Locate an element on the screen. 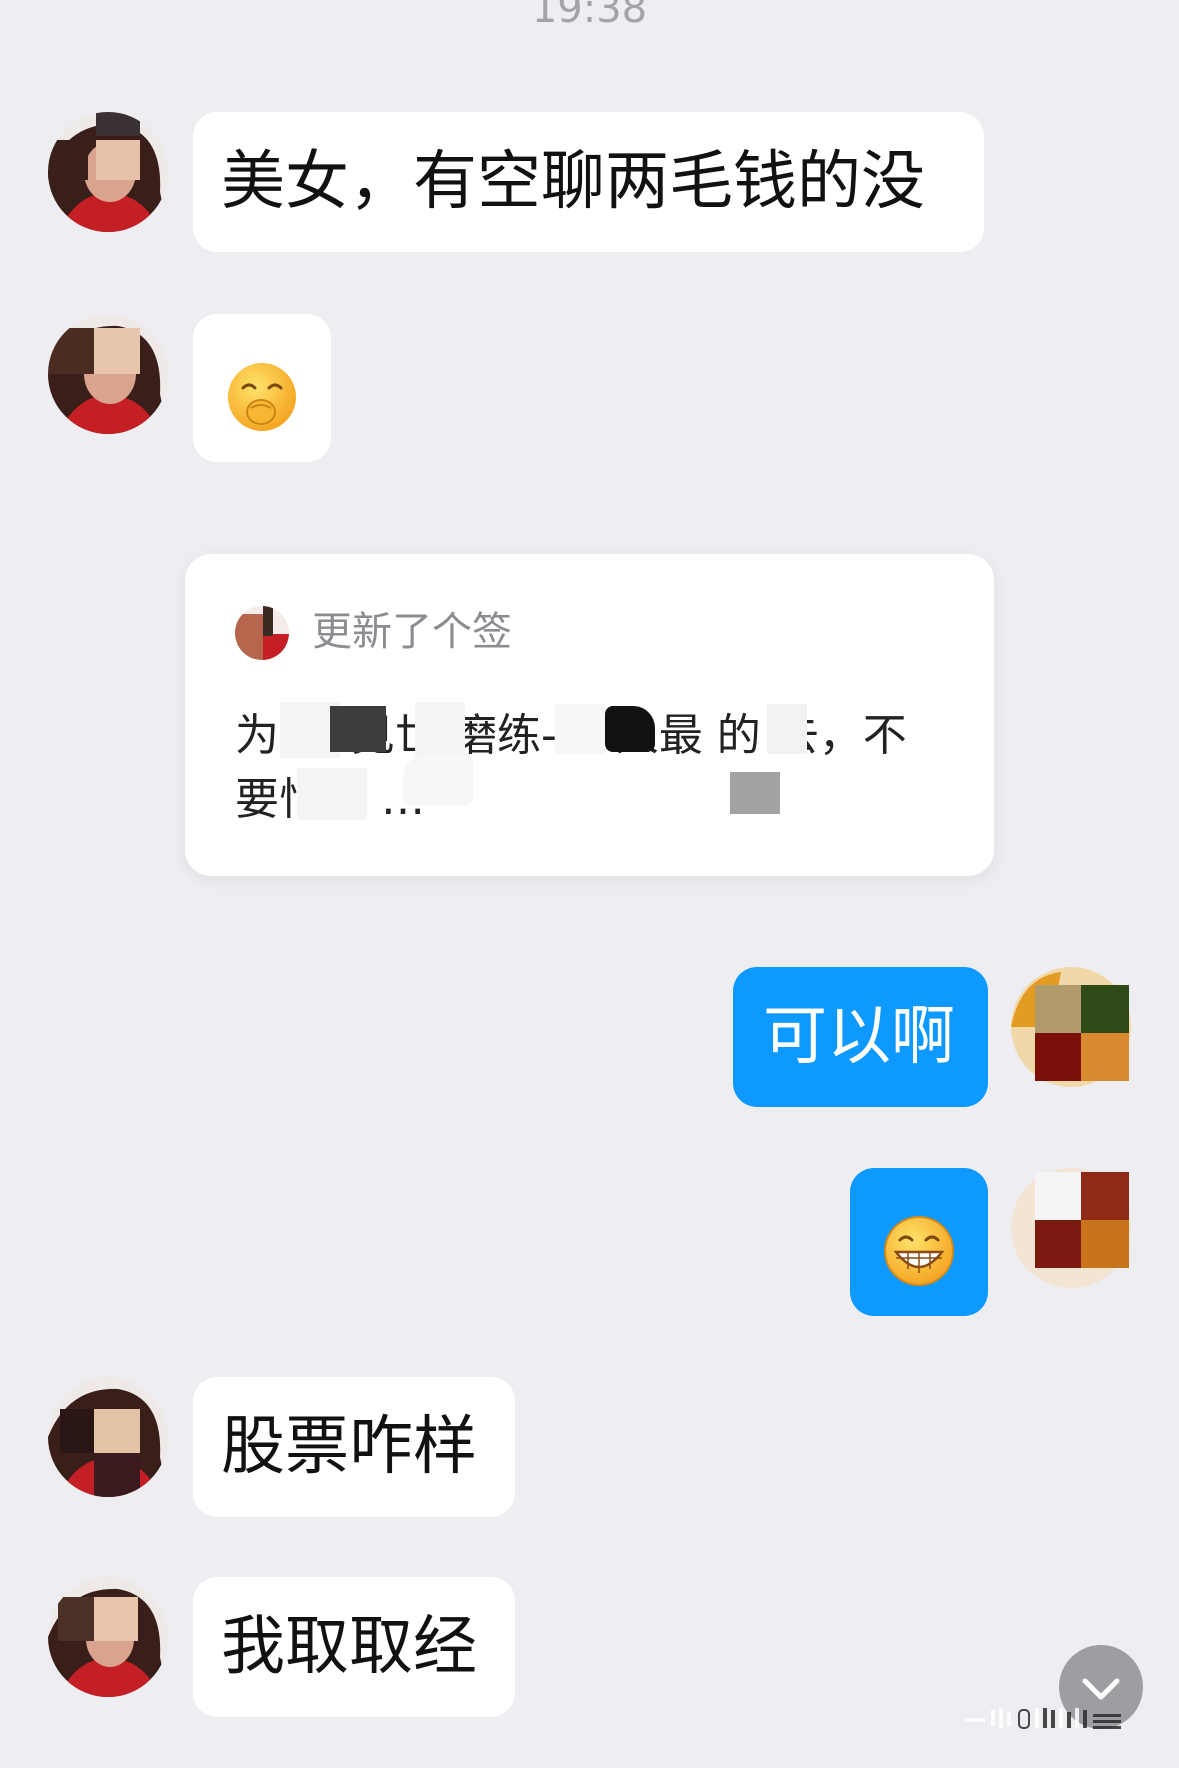  grinning-face-emoji is located at coordinates (919, 1251).